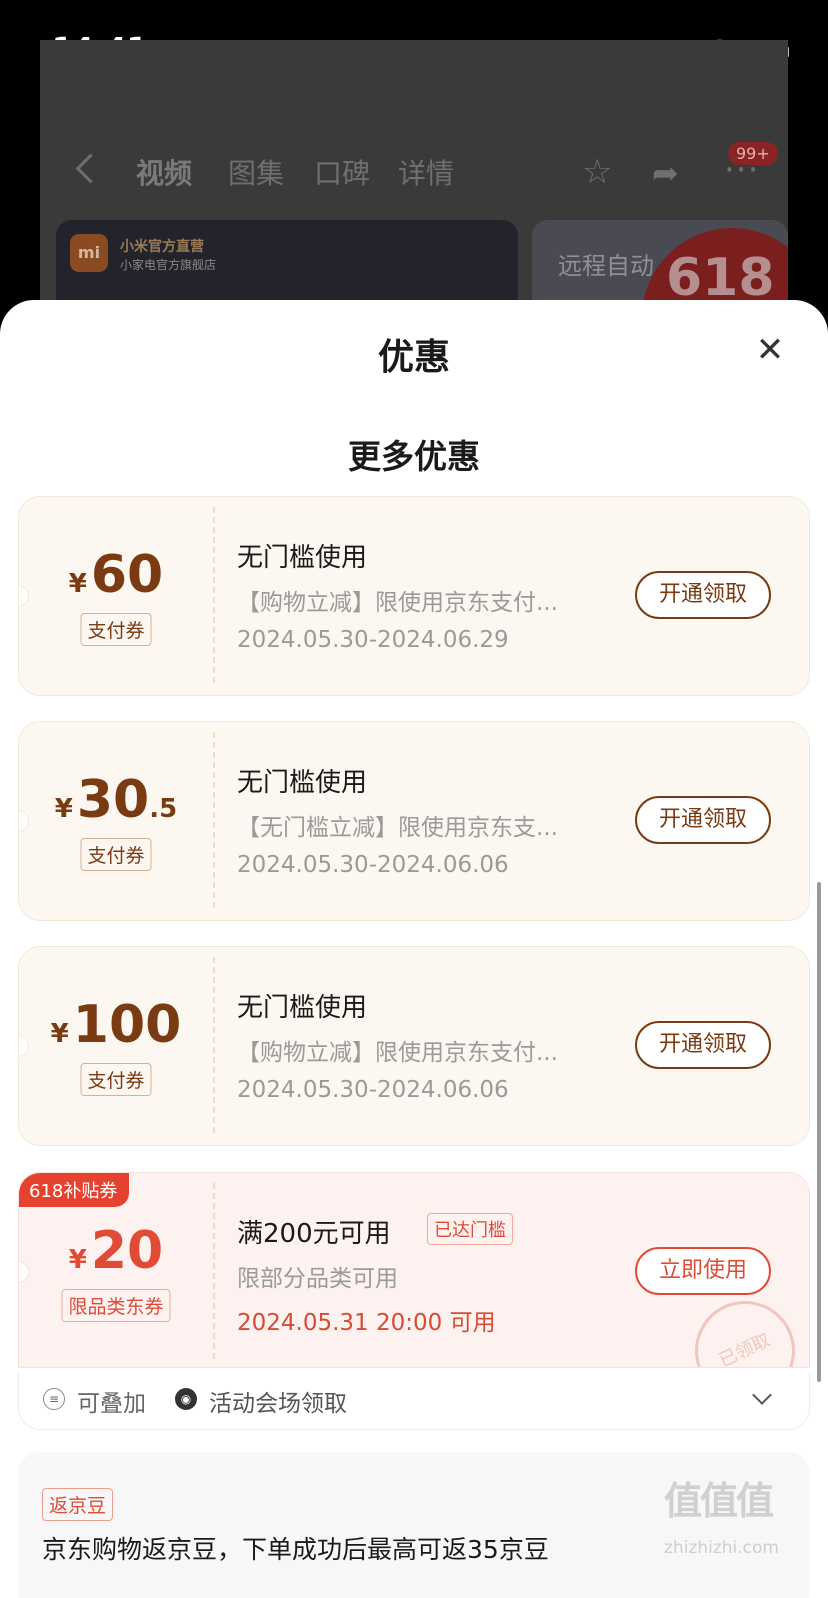 The height and width of the screenshot is (1598, 828). I want to click on coupon-description: 限部分品类可用, so click(317, 1279).